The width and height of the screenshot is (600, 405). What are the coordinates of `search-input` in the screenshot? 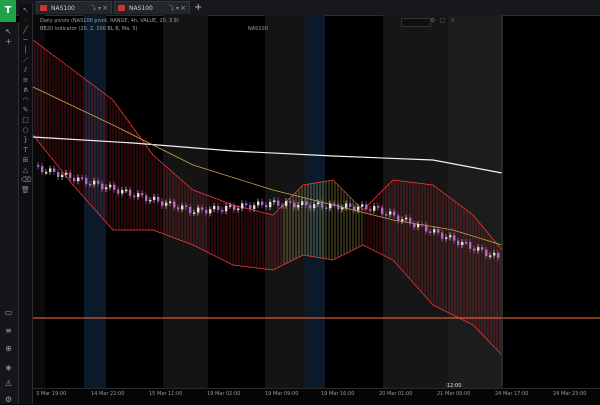 It's located at (416, 22).